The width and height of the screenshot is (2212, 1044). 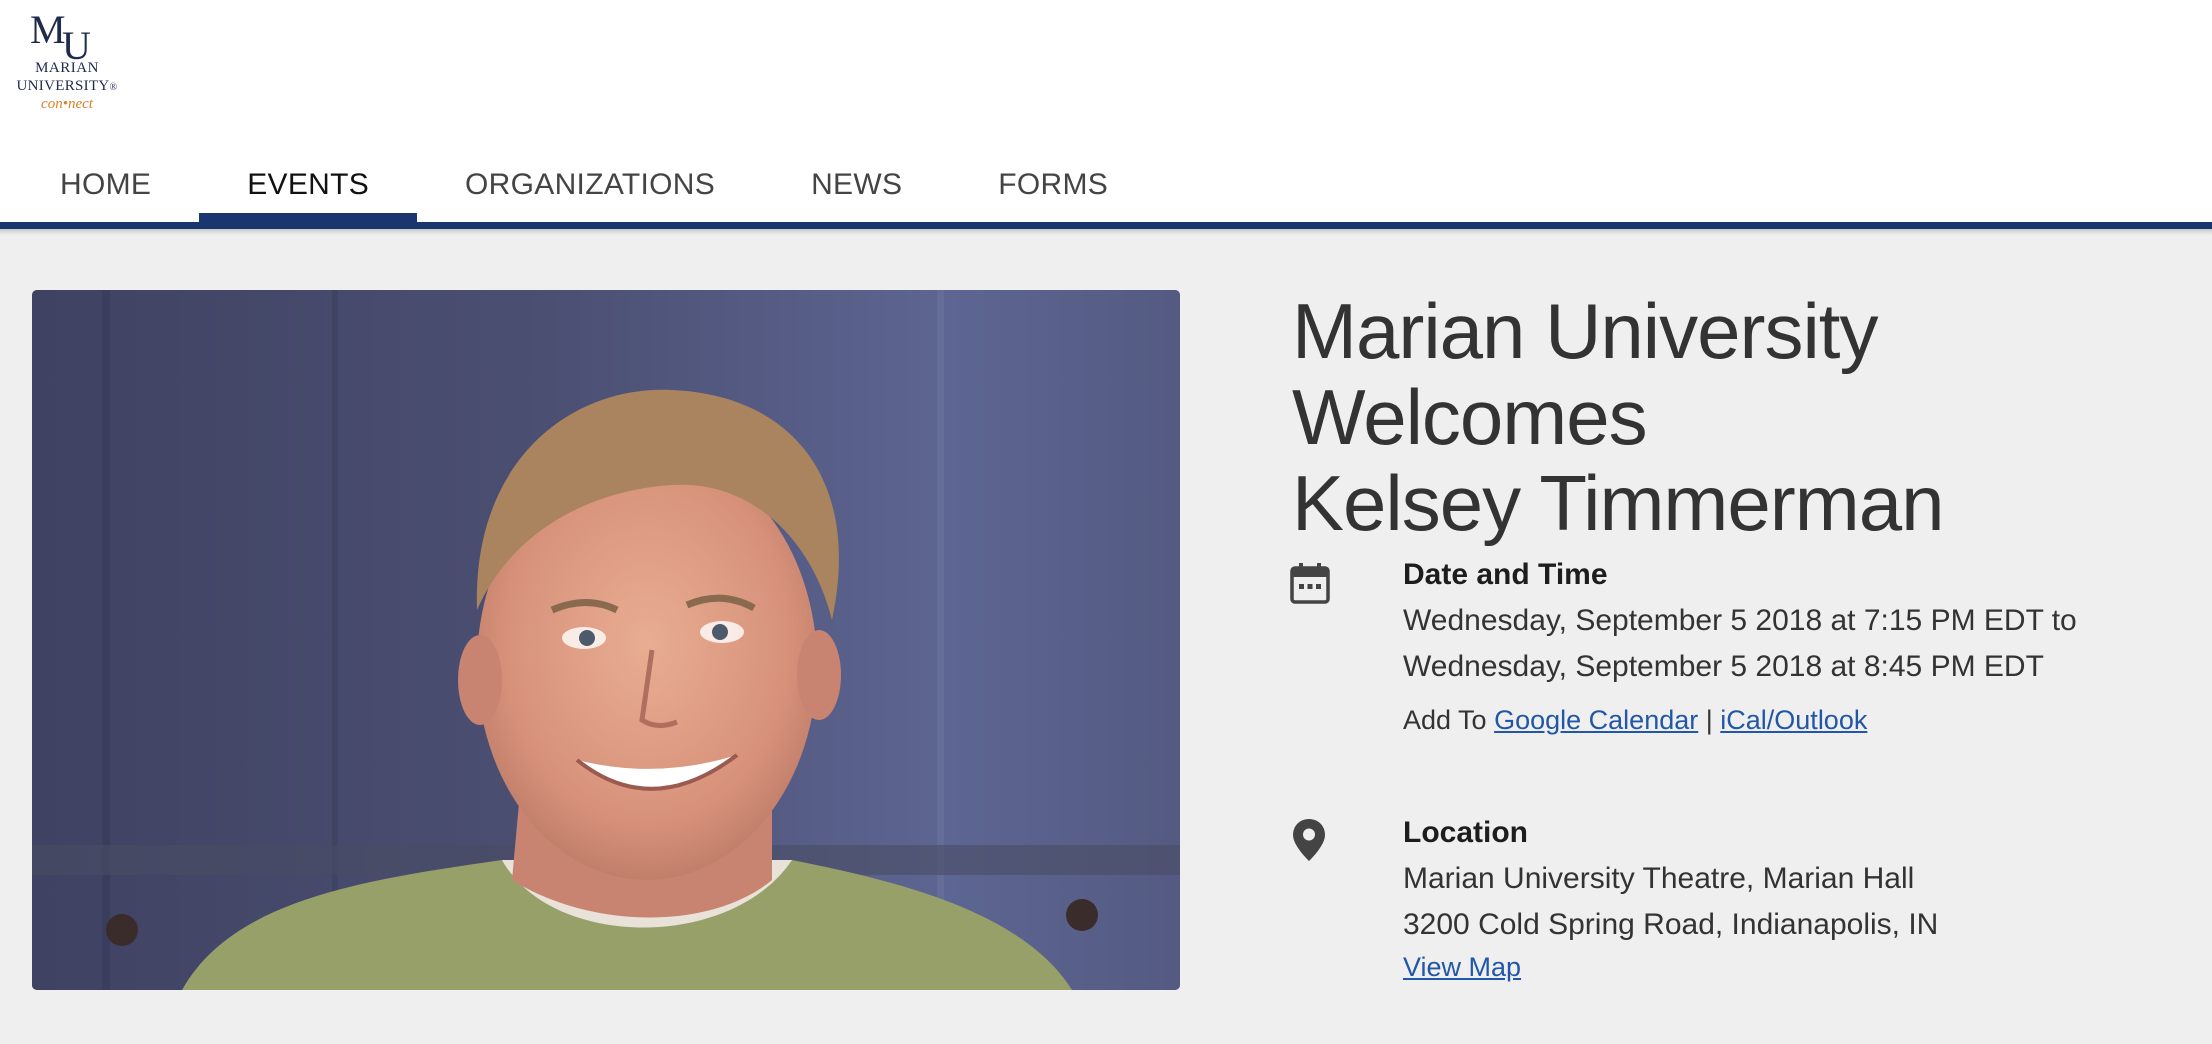 What do you see at coordinates (856, 185) in the screenshot?
I see `nav-tab-news: NEWS` at bounding box center [856, 185].